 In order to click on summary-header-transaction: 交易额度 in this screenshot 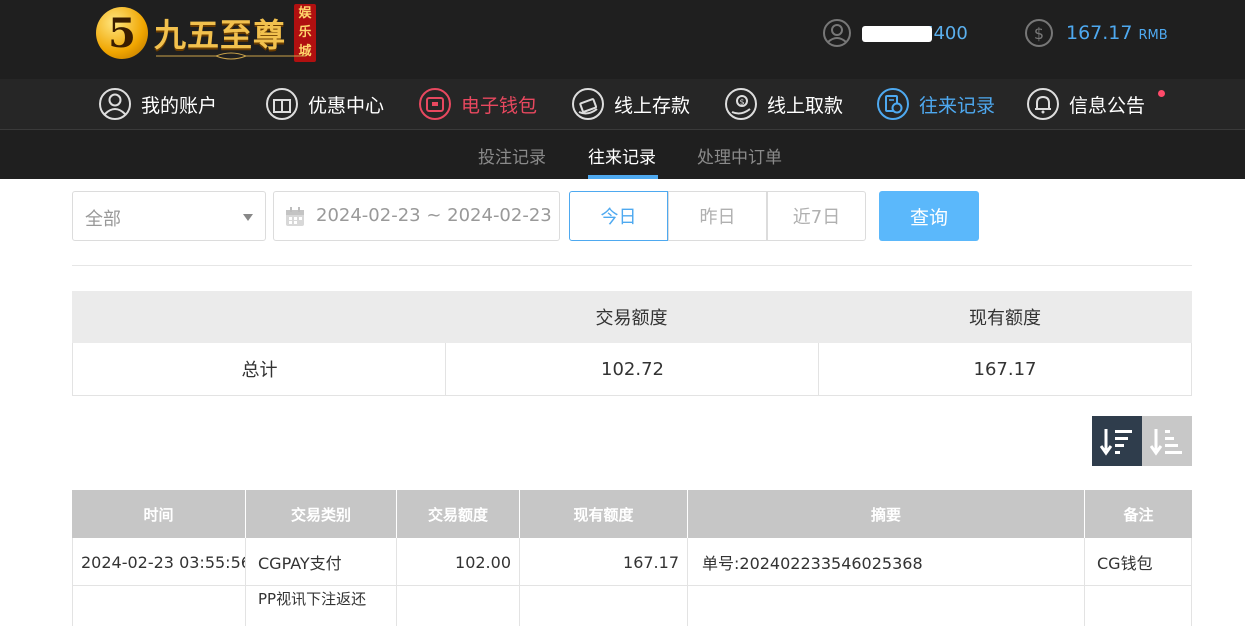, I will do `click(631, 318)`.